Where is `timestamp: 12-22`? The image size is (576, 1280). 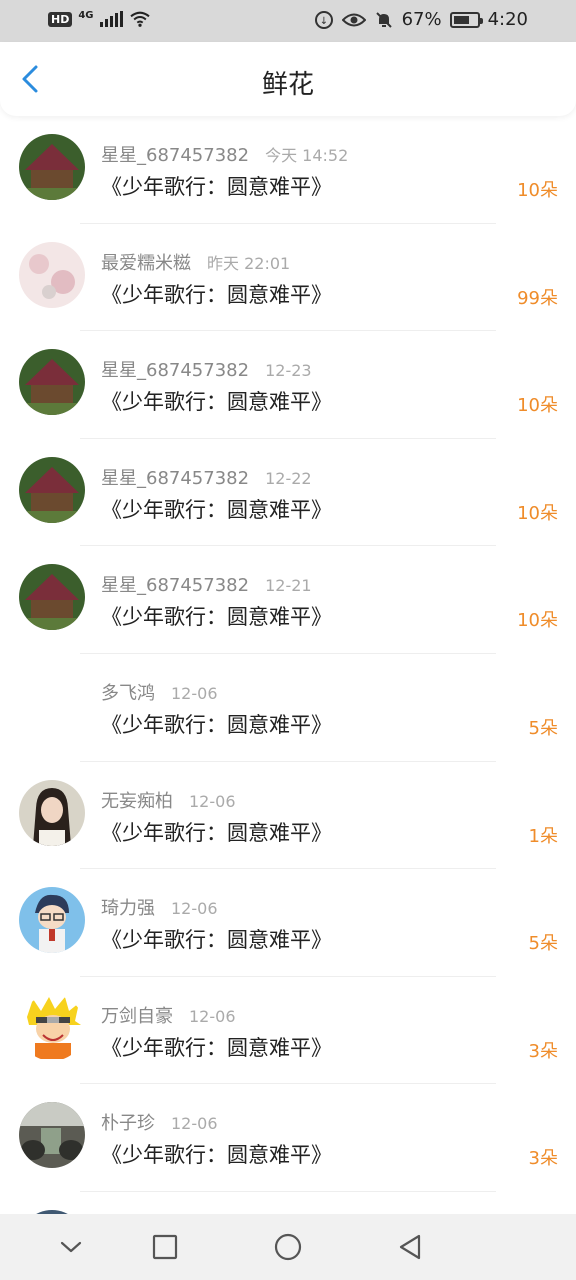 timestamp: 12-22 is located at coordinates (288, 478).